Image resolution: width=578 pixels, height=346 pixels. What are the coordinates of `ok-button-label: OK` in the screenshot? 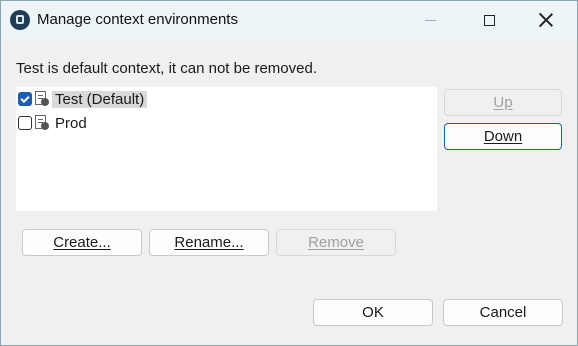 It's located at (373, 312).